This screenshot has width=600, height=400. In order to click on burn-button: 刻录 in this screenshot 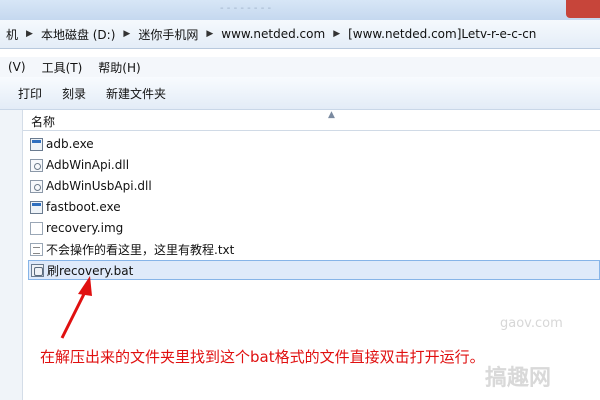, I will do `click(74, 93)`.